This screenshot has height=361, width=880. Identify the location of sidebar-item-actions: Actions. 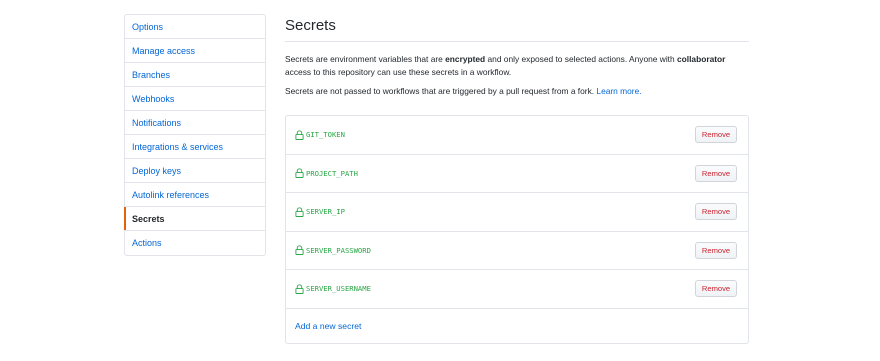
(195, 243).